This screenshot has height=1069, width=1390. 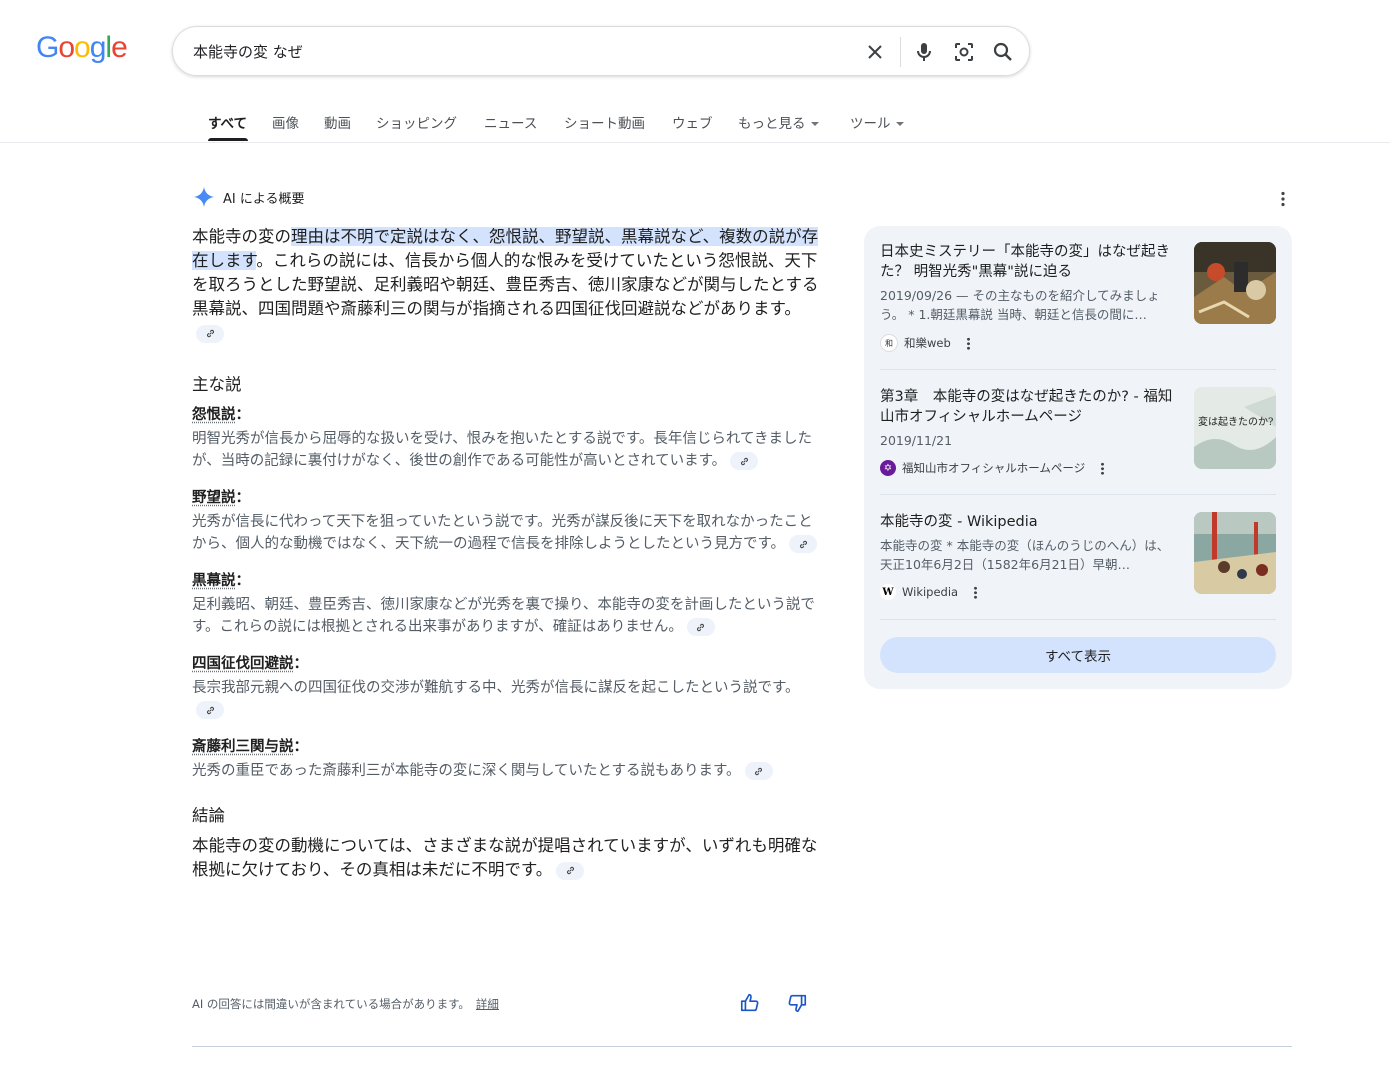 I want to click on section-divider, so click(x=742, y=1046).